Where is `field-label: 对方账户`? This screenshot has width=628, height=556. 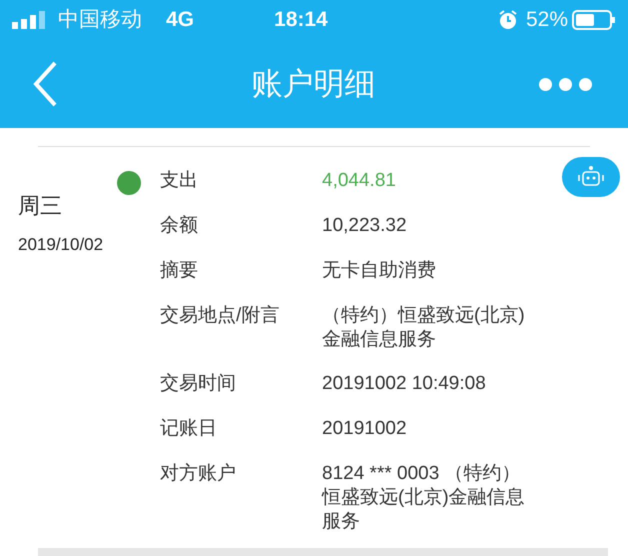
field-label: 对方账户 is located at coordinates (198, 474).